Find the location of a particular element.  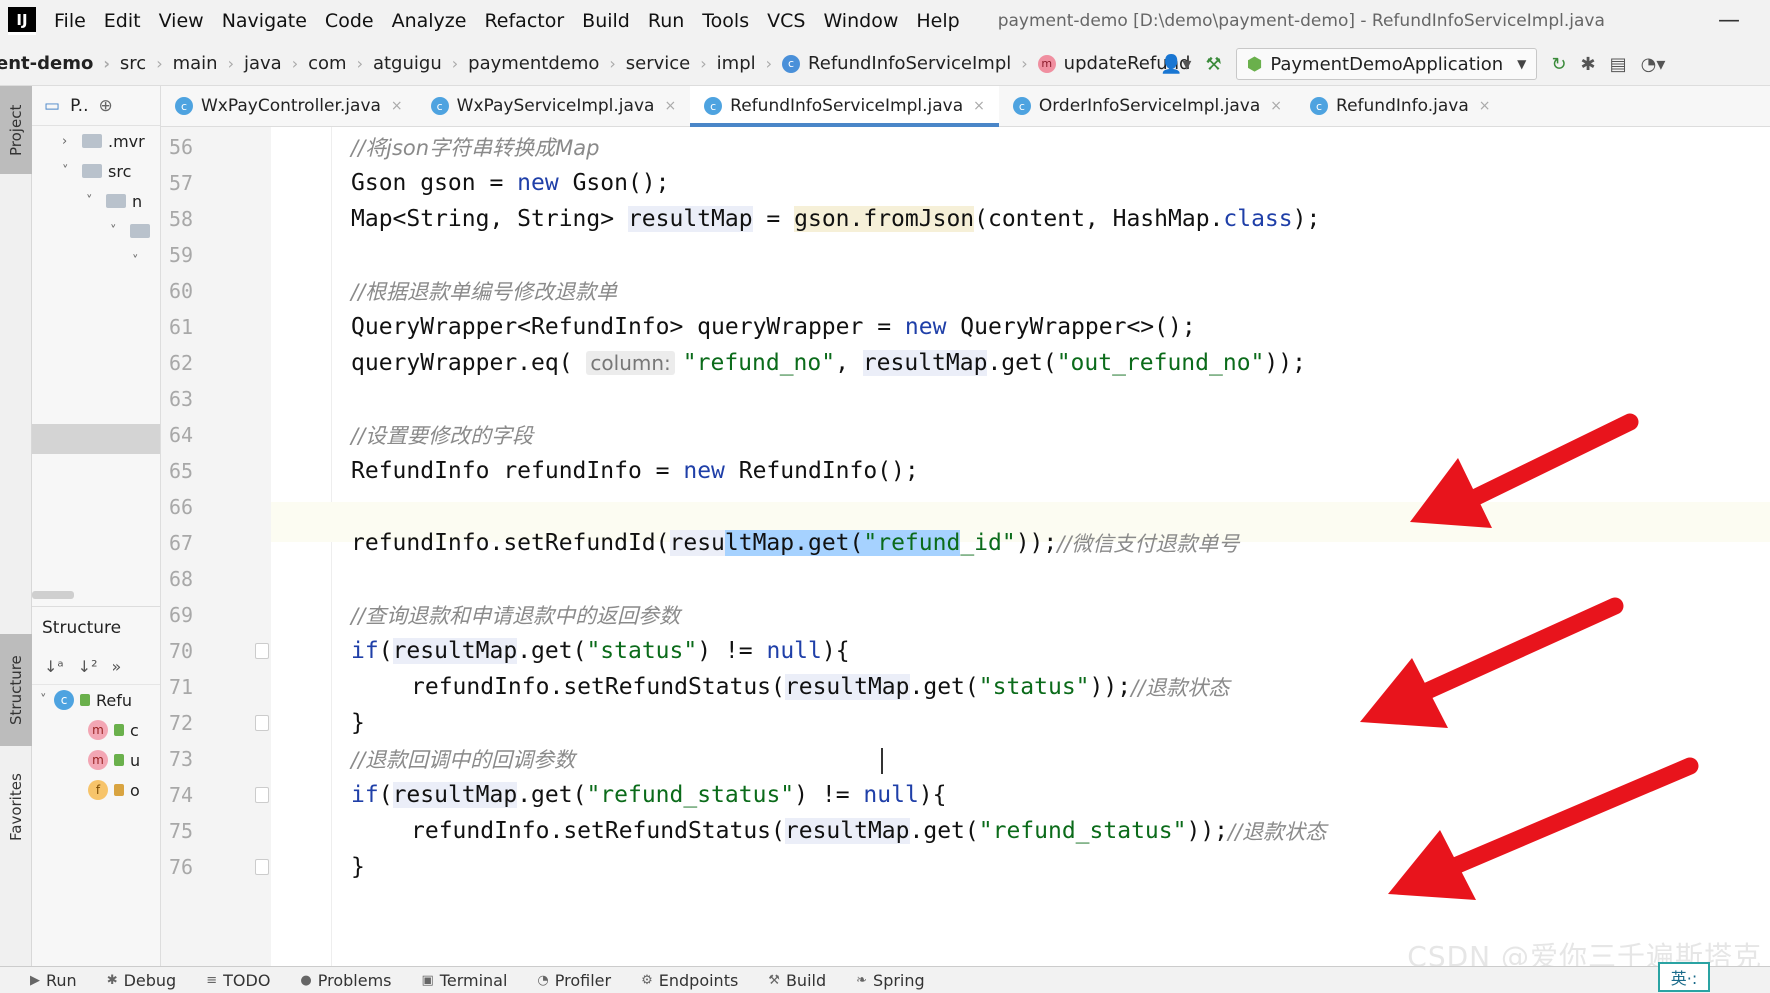

spring-tool-button: ❧ Spring is located at coordinates (890, 980).